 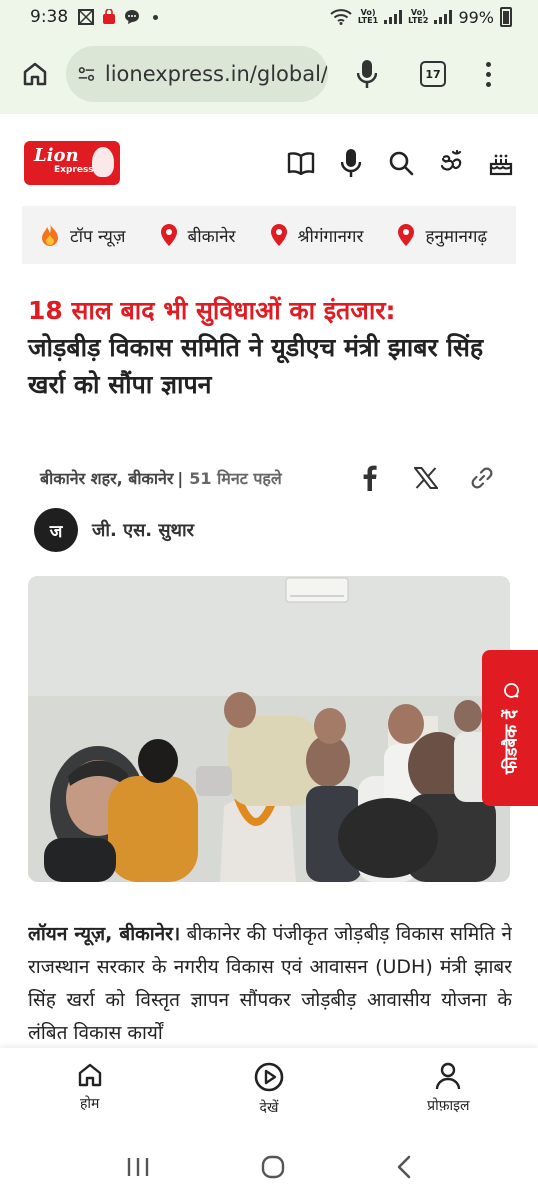 What do you see at coordinates (86, 74) in the screenshot?
I see `site-settings-icon` at bounding box center [86, 74].